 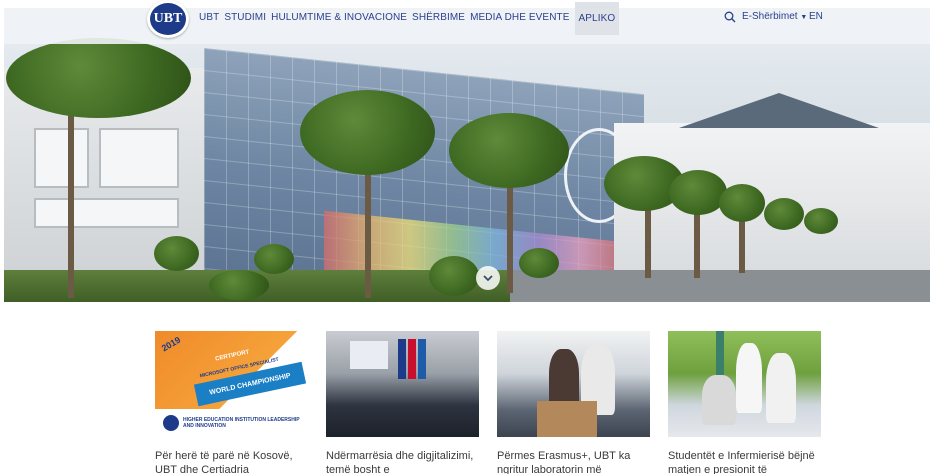 I want to click on nav-item-apliko: APLIKO, so click(x=597, y=18).